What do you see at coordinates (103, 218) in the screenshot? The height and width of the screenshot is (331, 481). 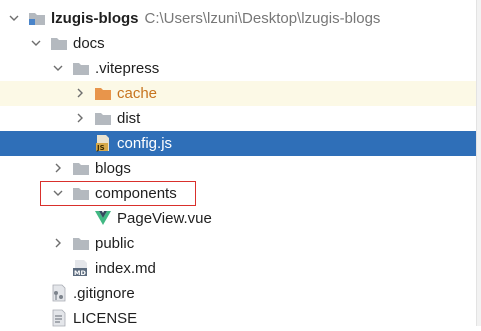 I see `vue-file-icon` at bounding box center [103, 218].